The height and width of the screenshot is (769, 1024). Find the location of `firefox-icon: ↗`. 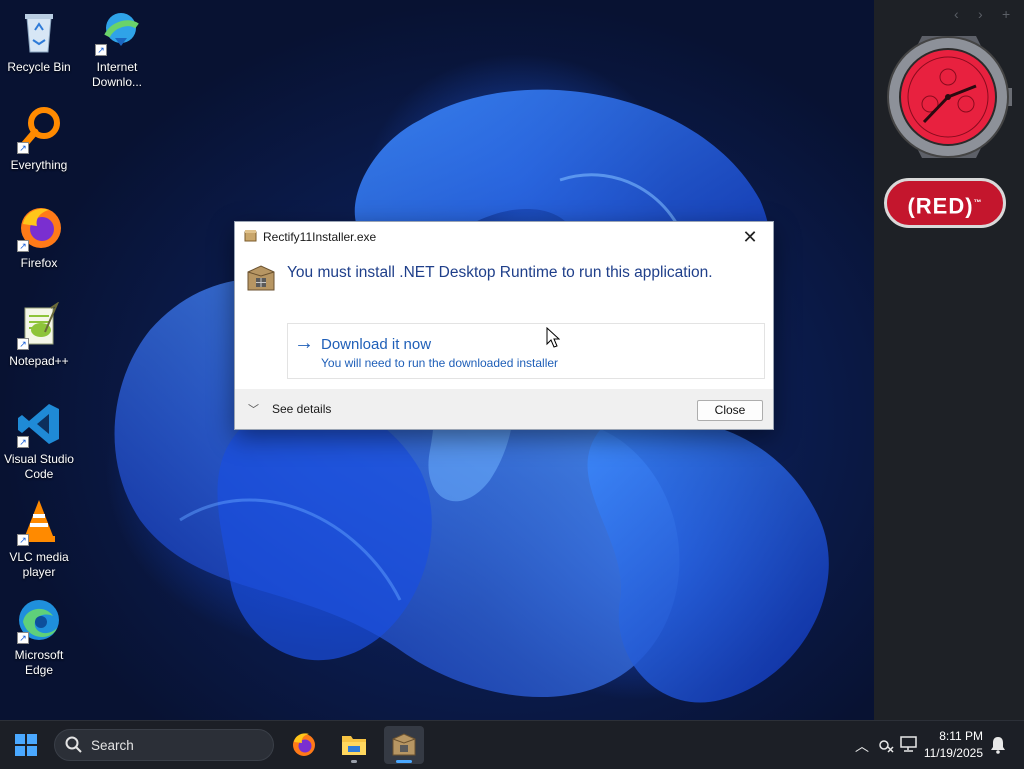

firefox-icon: ↗ is located at coordinates (39, 228).